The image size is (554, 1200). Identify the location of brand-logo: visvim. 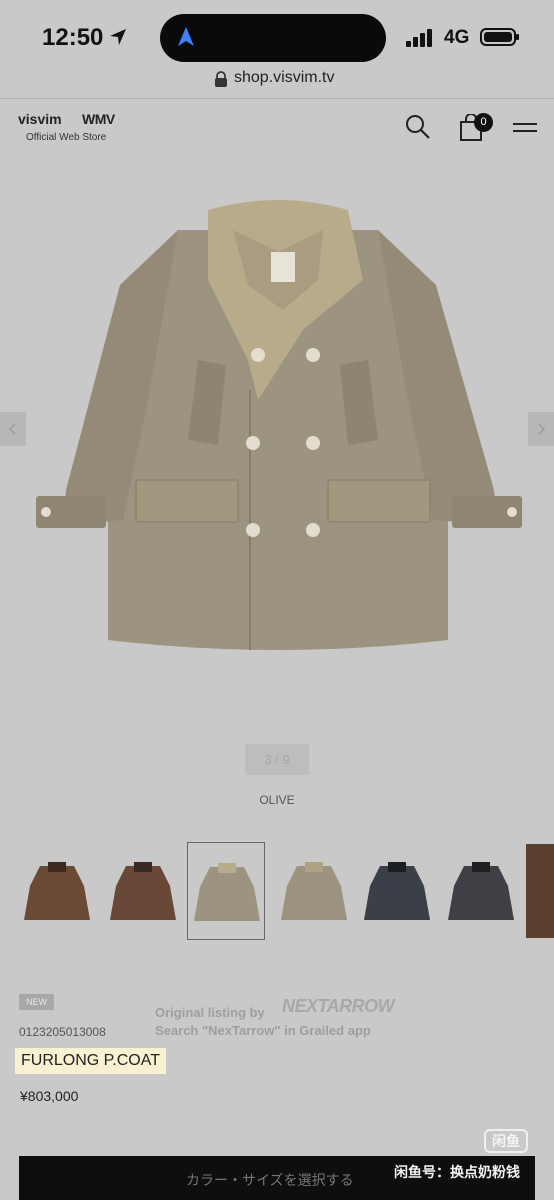
(40, 119).